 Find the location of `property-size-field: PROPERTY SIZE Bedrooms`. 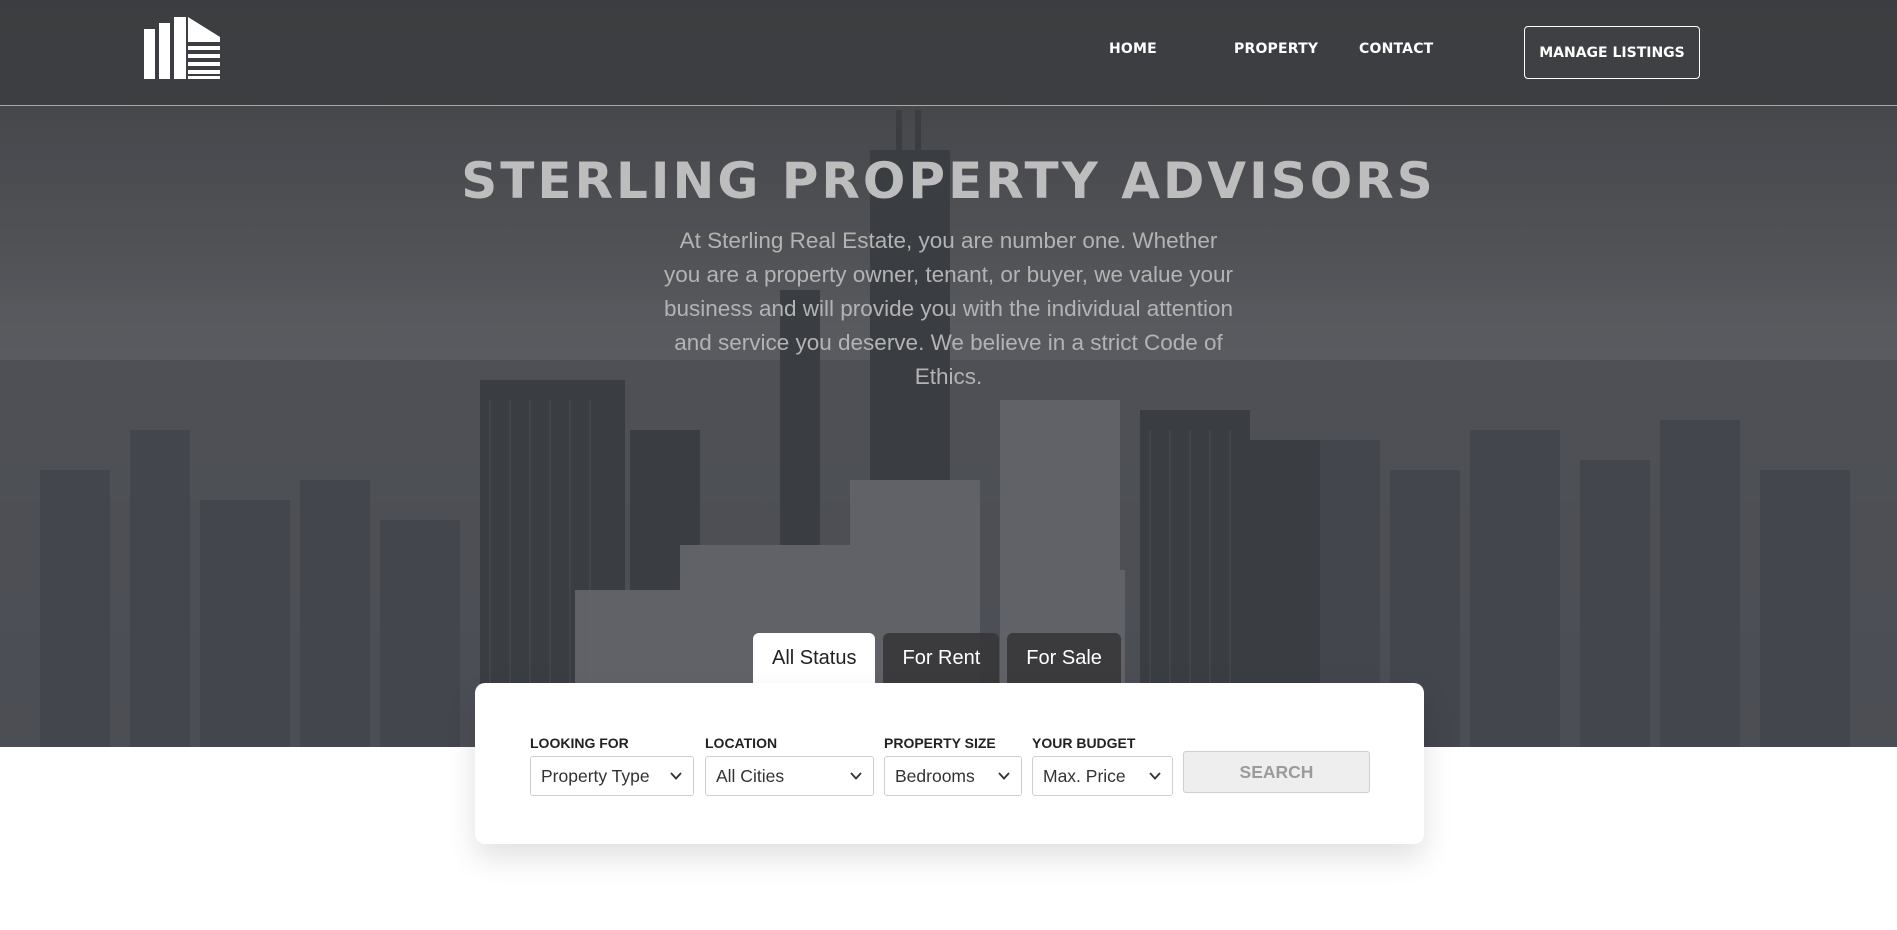

property-size-field: PROPERTY SIZE Bedrooms is located at coordinates (953, 765).